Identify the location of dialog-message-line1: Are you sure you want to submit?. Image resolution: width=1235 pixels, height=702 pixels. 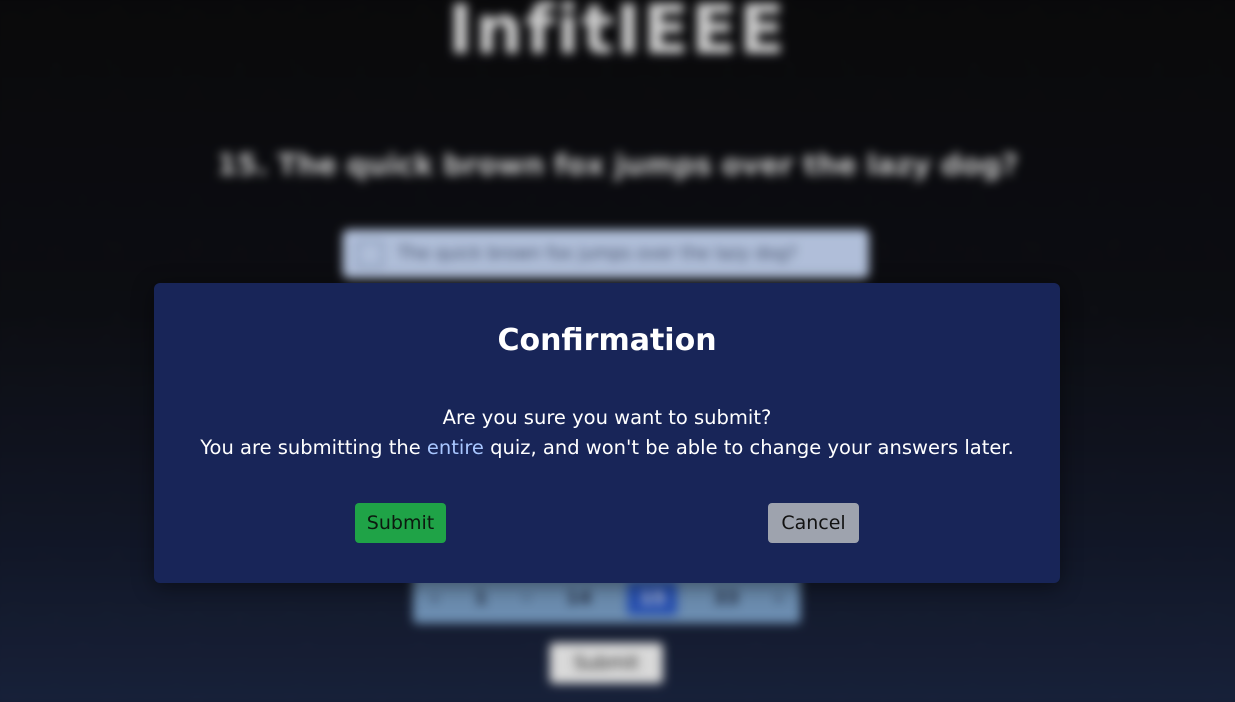
(607, 417).